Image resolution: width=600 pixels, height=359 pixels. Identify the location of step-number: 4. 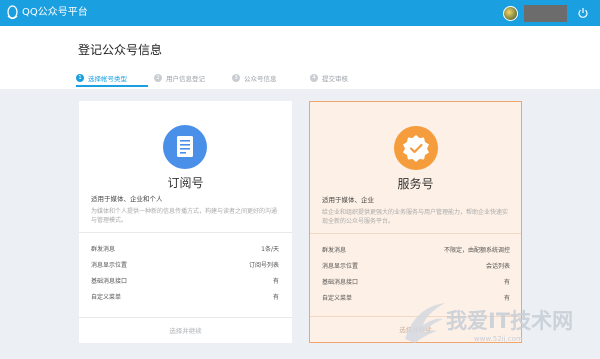
(314, 78).